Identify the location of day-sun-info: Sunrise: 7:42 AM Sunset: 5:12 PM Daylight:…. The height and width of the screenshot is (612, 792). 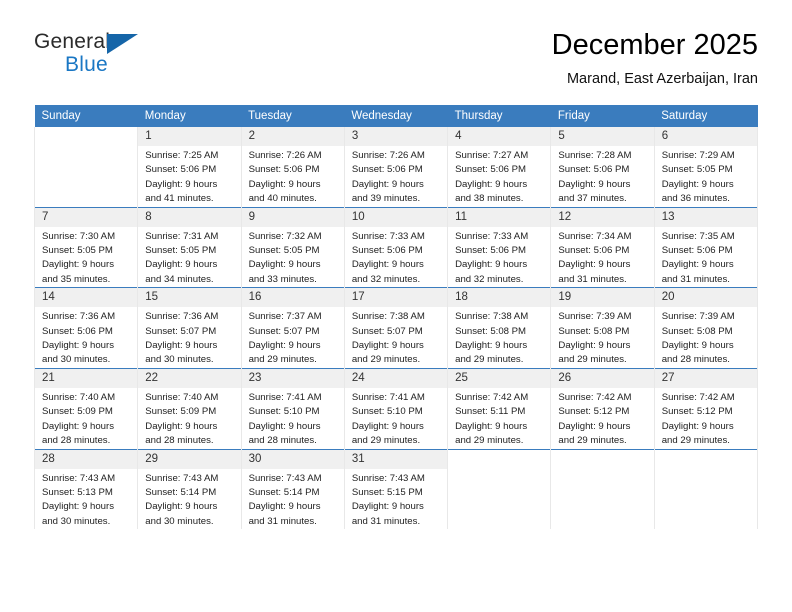
(602, 418).